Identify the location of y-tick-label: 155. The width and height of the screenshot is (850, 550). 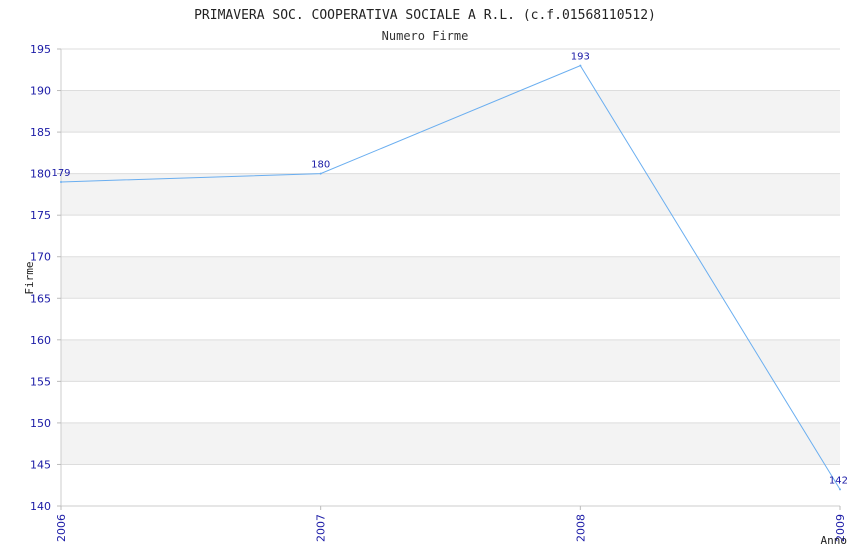
(40, 381).